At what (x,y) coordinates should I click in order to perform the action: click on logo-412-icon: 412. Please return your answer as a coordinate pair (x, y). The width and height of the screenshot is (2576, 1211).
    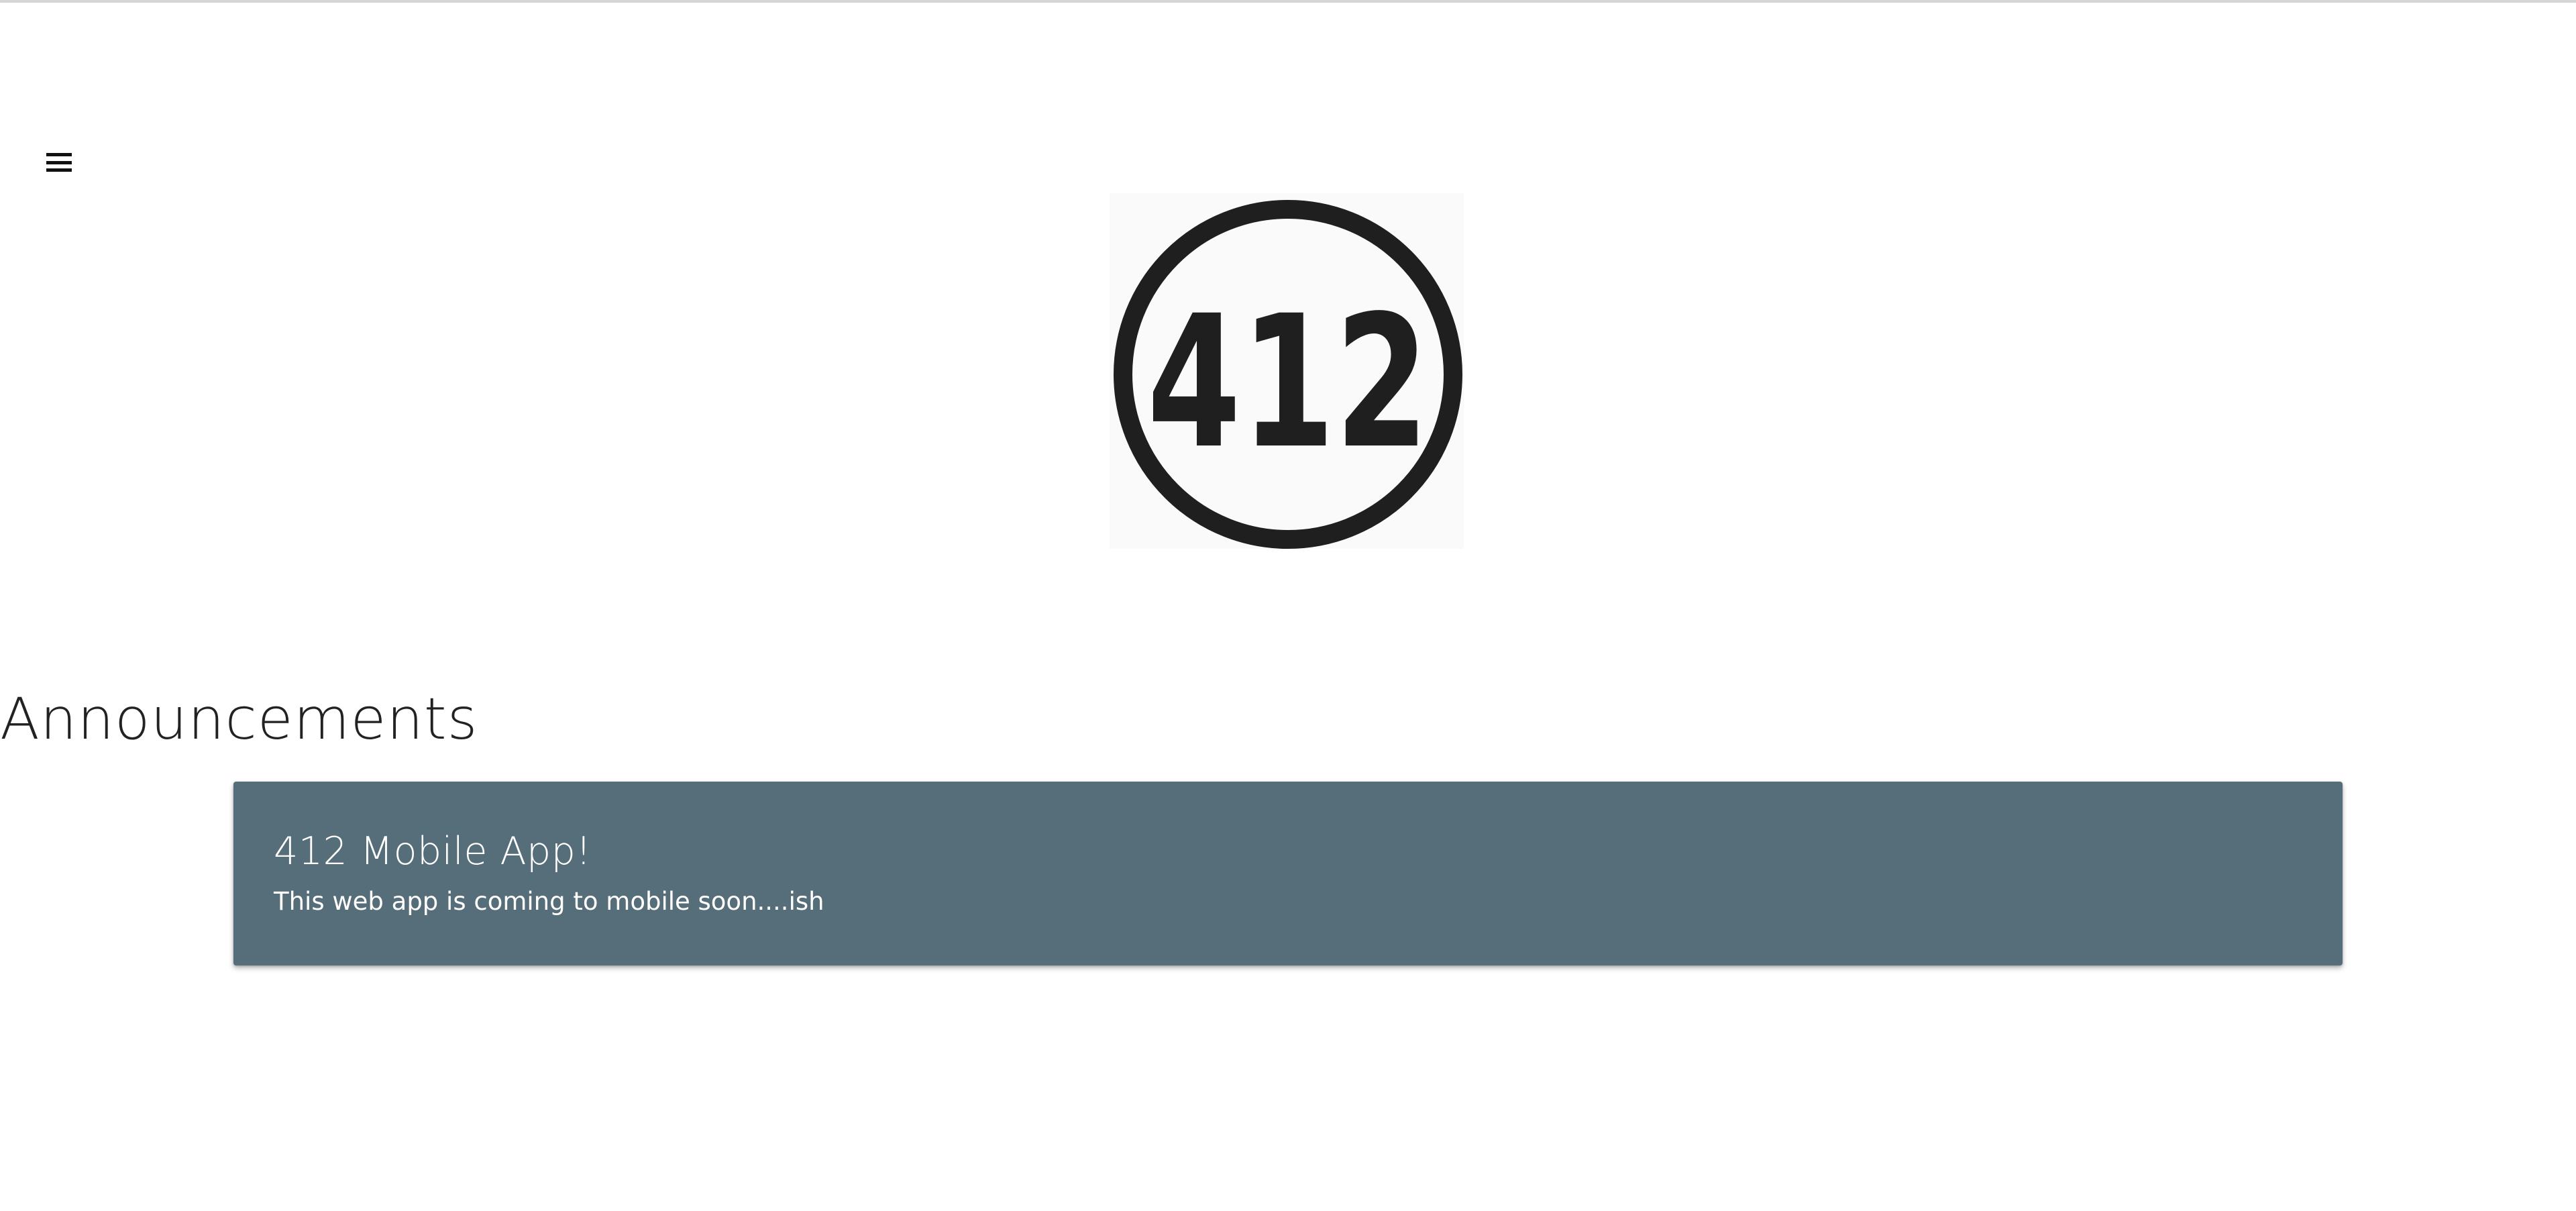
    Looking at the image, I should click on (1288, 374).